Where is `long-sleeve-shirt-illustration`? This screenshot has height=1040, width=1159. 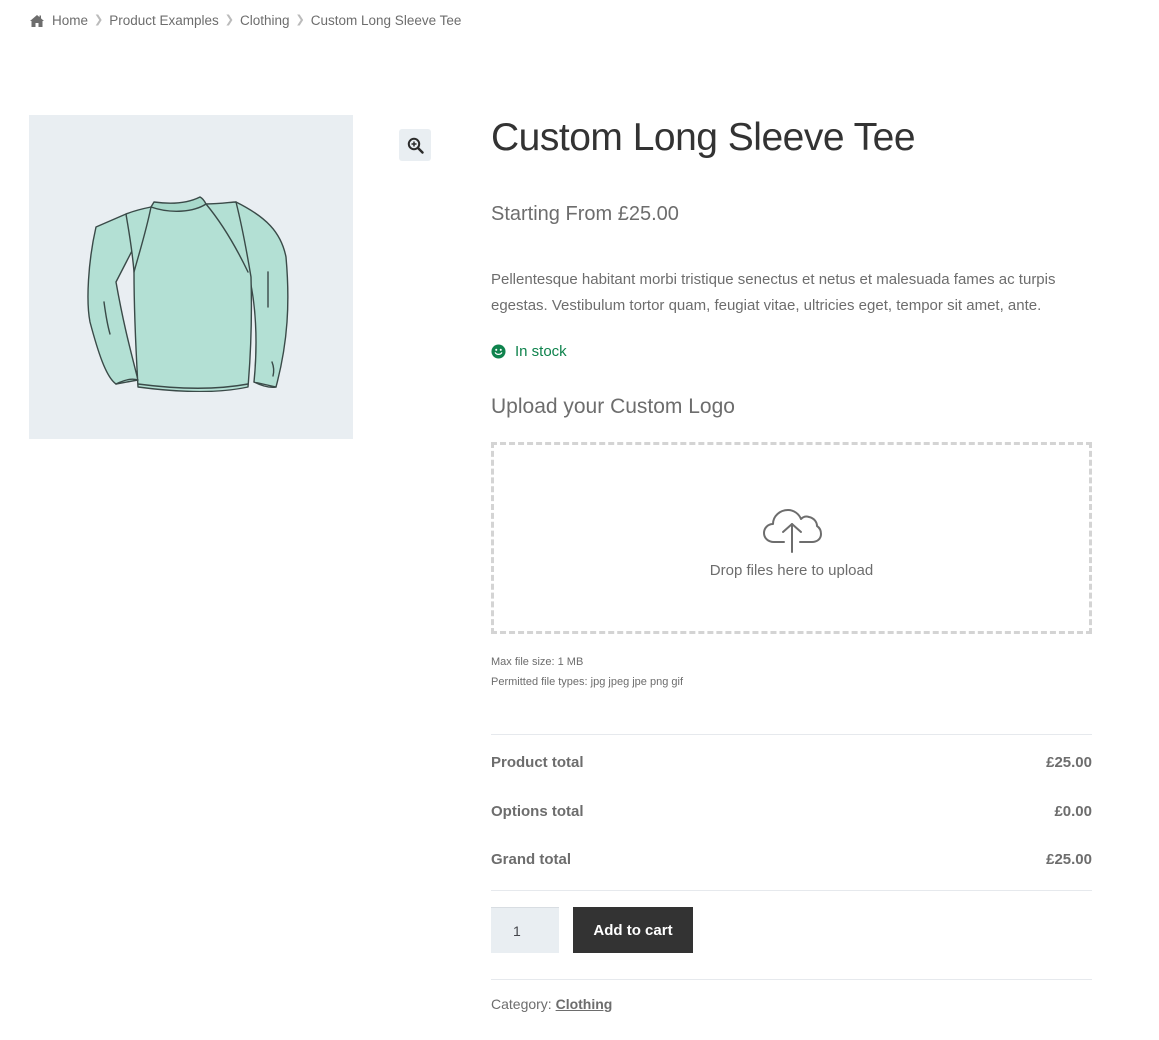 long-sleeve-shirt-illustration is located at coordinates (188, 294).